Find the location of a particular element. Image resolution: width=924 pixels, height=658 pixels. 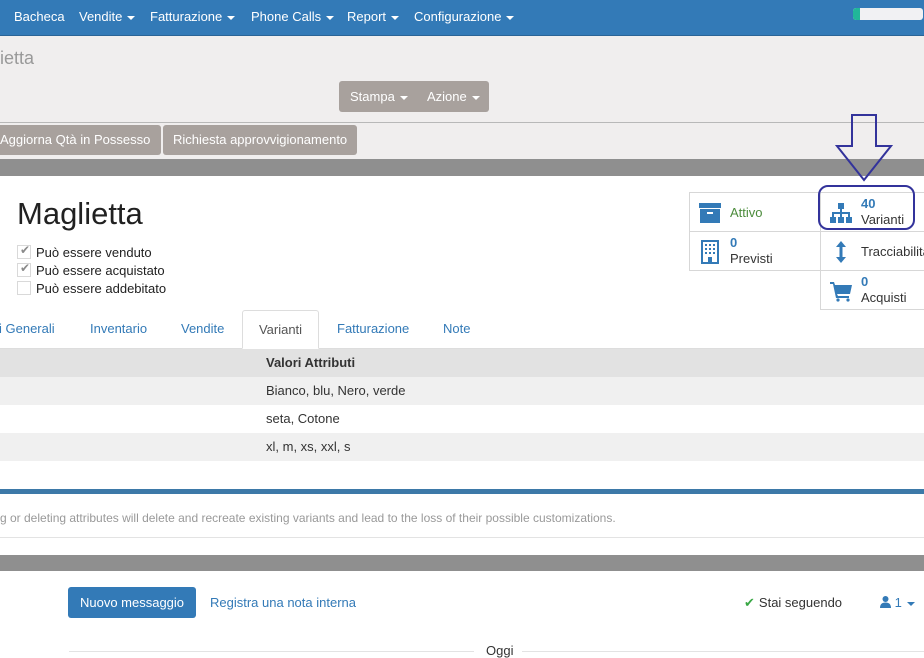

building-icon is located at coordinates (710, 252).